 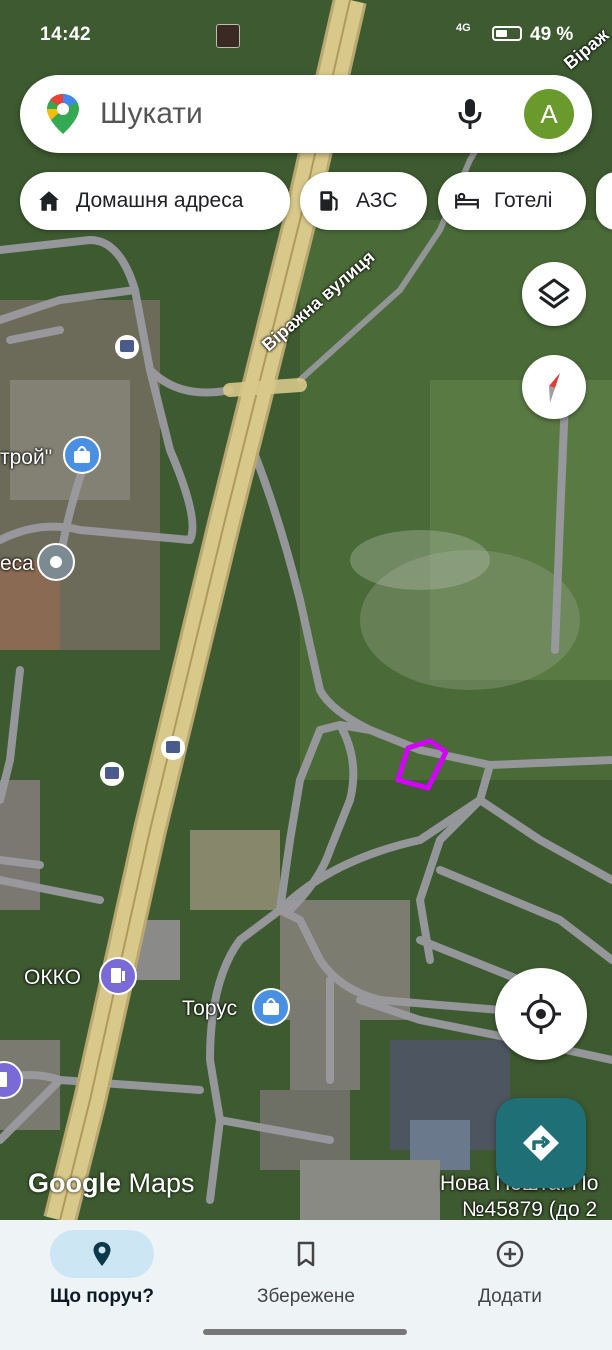 I want to click on google-maps-watermark: Google Maps, so click(x=111, y=1183).